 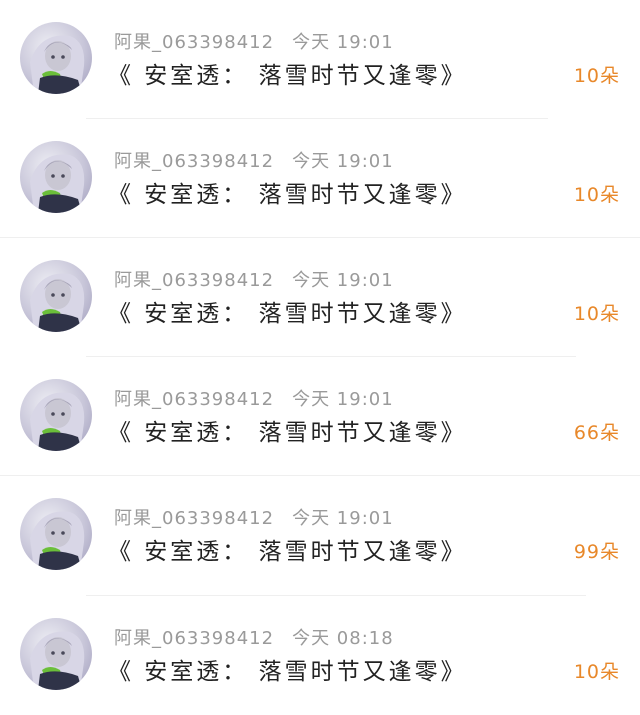 What do you see at coordinates (343, 638) in the screenshot?
I see `timestamp: 今天 08:18` at bounding box center [343, 638].